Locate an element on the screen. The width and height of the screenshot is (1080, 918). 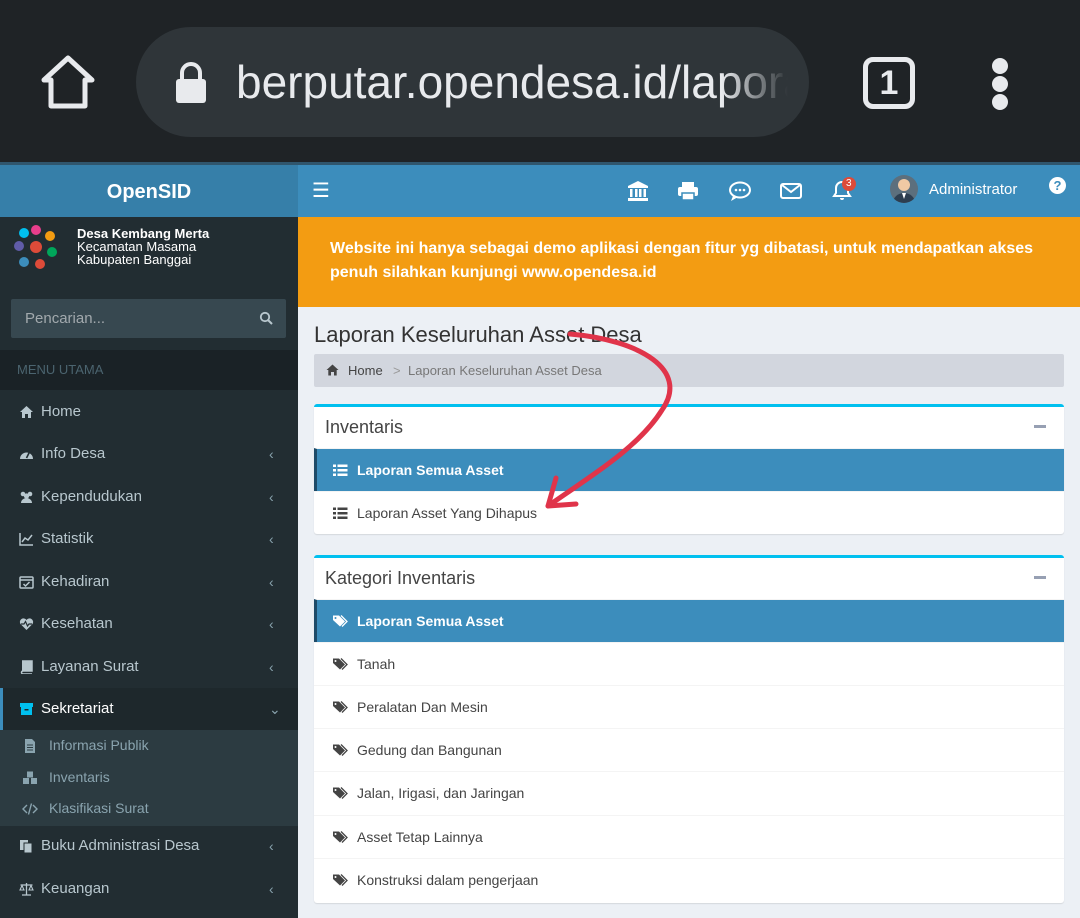
list-item-label: Peralatan Dan Mesin is located at coordinates (422, 707).